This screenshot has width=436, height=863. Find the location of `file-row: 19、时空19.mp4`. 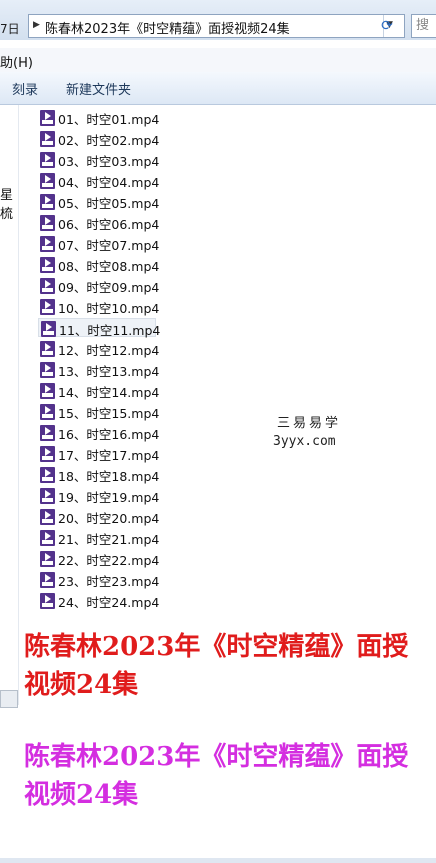

file-row: 19、时空19.mp4 is located at coordinates (98, 496).